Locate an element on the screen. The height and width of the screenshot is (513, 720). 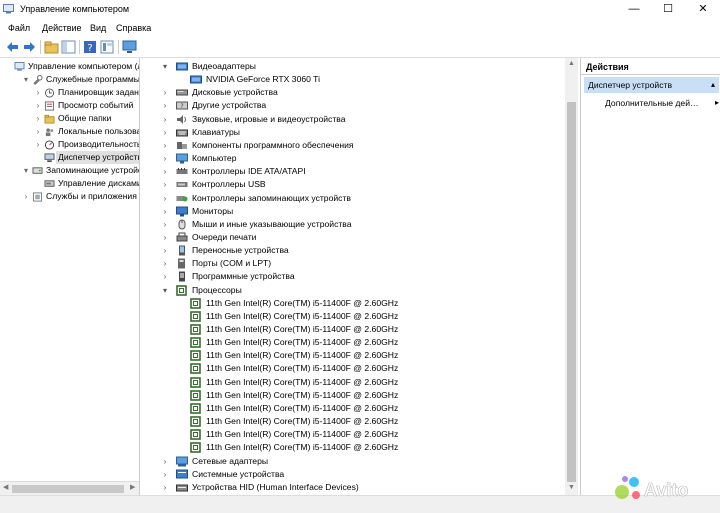
device-category-row: › Мониторы is located at coordinates (355, 211).